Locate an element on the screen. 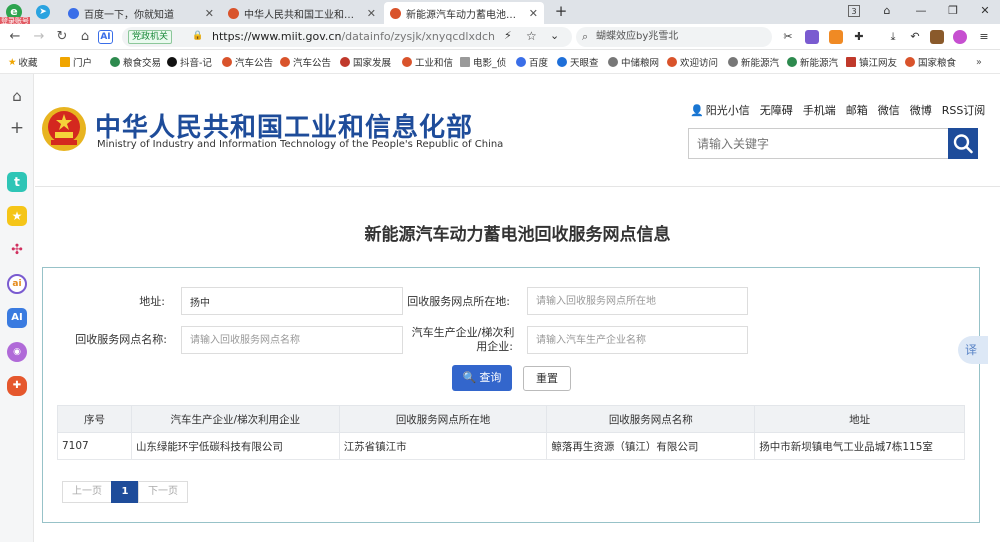 The height and width of the screenshot is (542, 1000). sunshine-info-link: 👤 阳光小信 is located at coordinates (720, 110).